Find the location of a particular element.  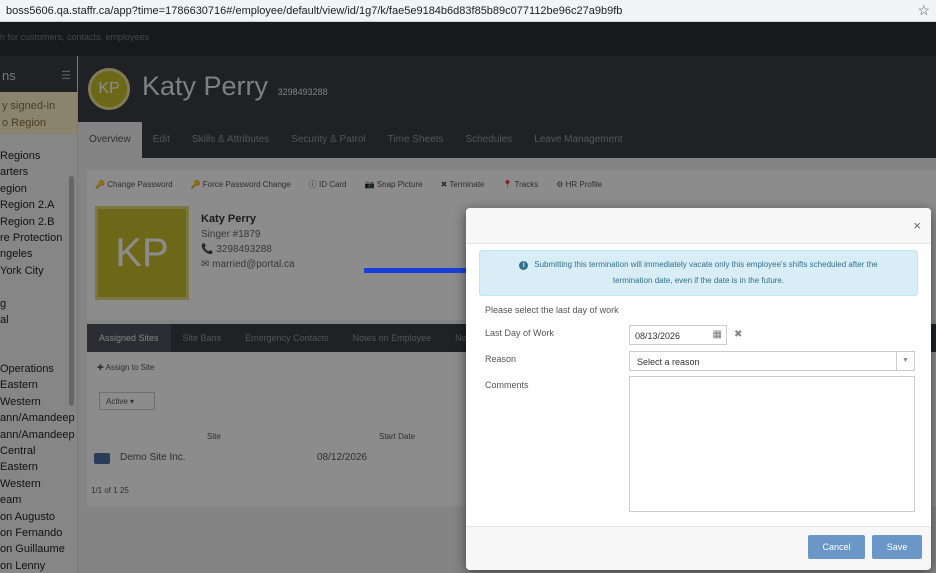

star-icon: ☆ is located at coordinates (923, 10).